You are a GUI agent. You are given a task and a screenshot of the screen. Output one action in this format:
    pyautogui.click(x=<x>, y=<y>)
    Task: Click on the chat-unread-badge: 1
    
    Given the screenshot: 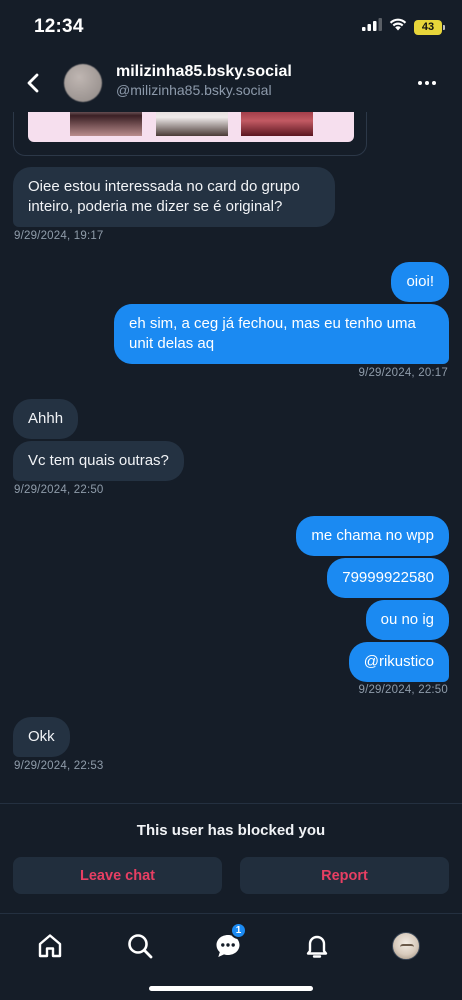 What is the action you would take?
    pyautogui.click(x=238, y=930)
    